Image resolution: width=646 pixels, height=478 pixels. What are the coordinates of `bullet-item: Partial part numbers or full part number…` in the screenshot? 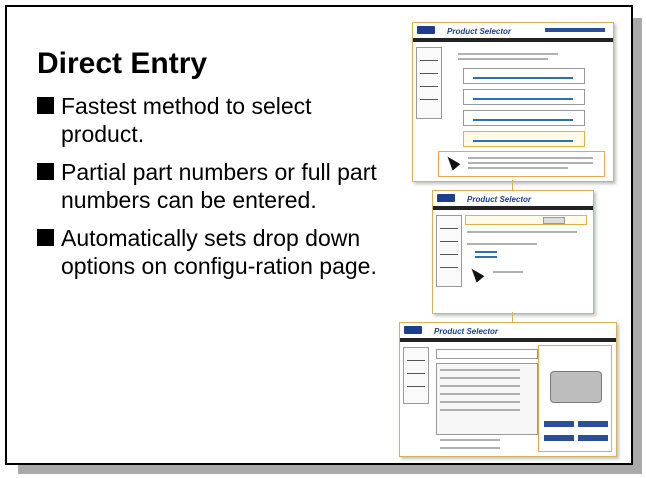 It's located at (217, 186).